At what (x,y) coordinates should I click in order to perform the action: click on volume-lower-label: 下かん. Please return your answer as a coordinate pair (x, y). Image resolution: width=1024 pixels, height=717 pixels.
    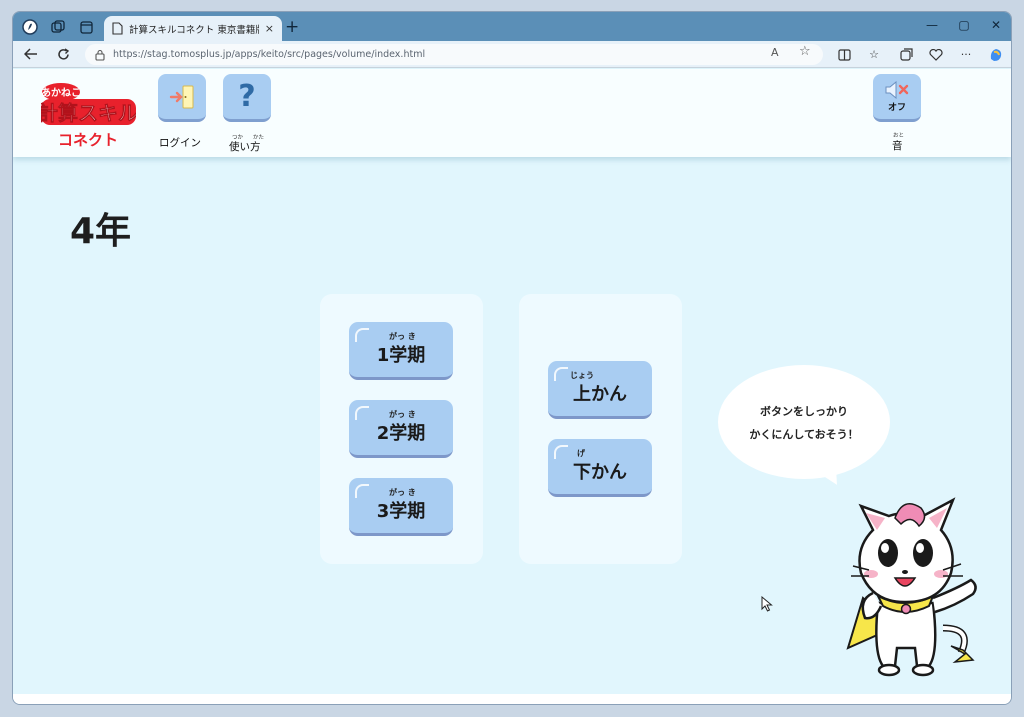
    Looking at the image, I should click on (600, 472).